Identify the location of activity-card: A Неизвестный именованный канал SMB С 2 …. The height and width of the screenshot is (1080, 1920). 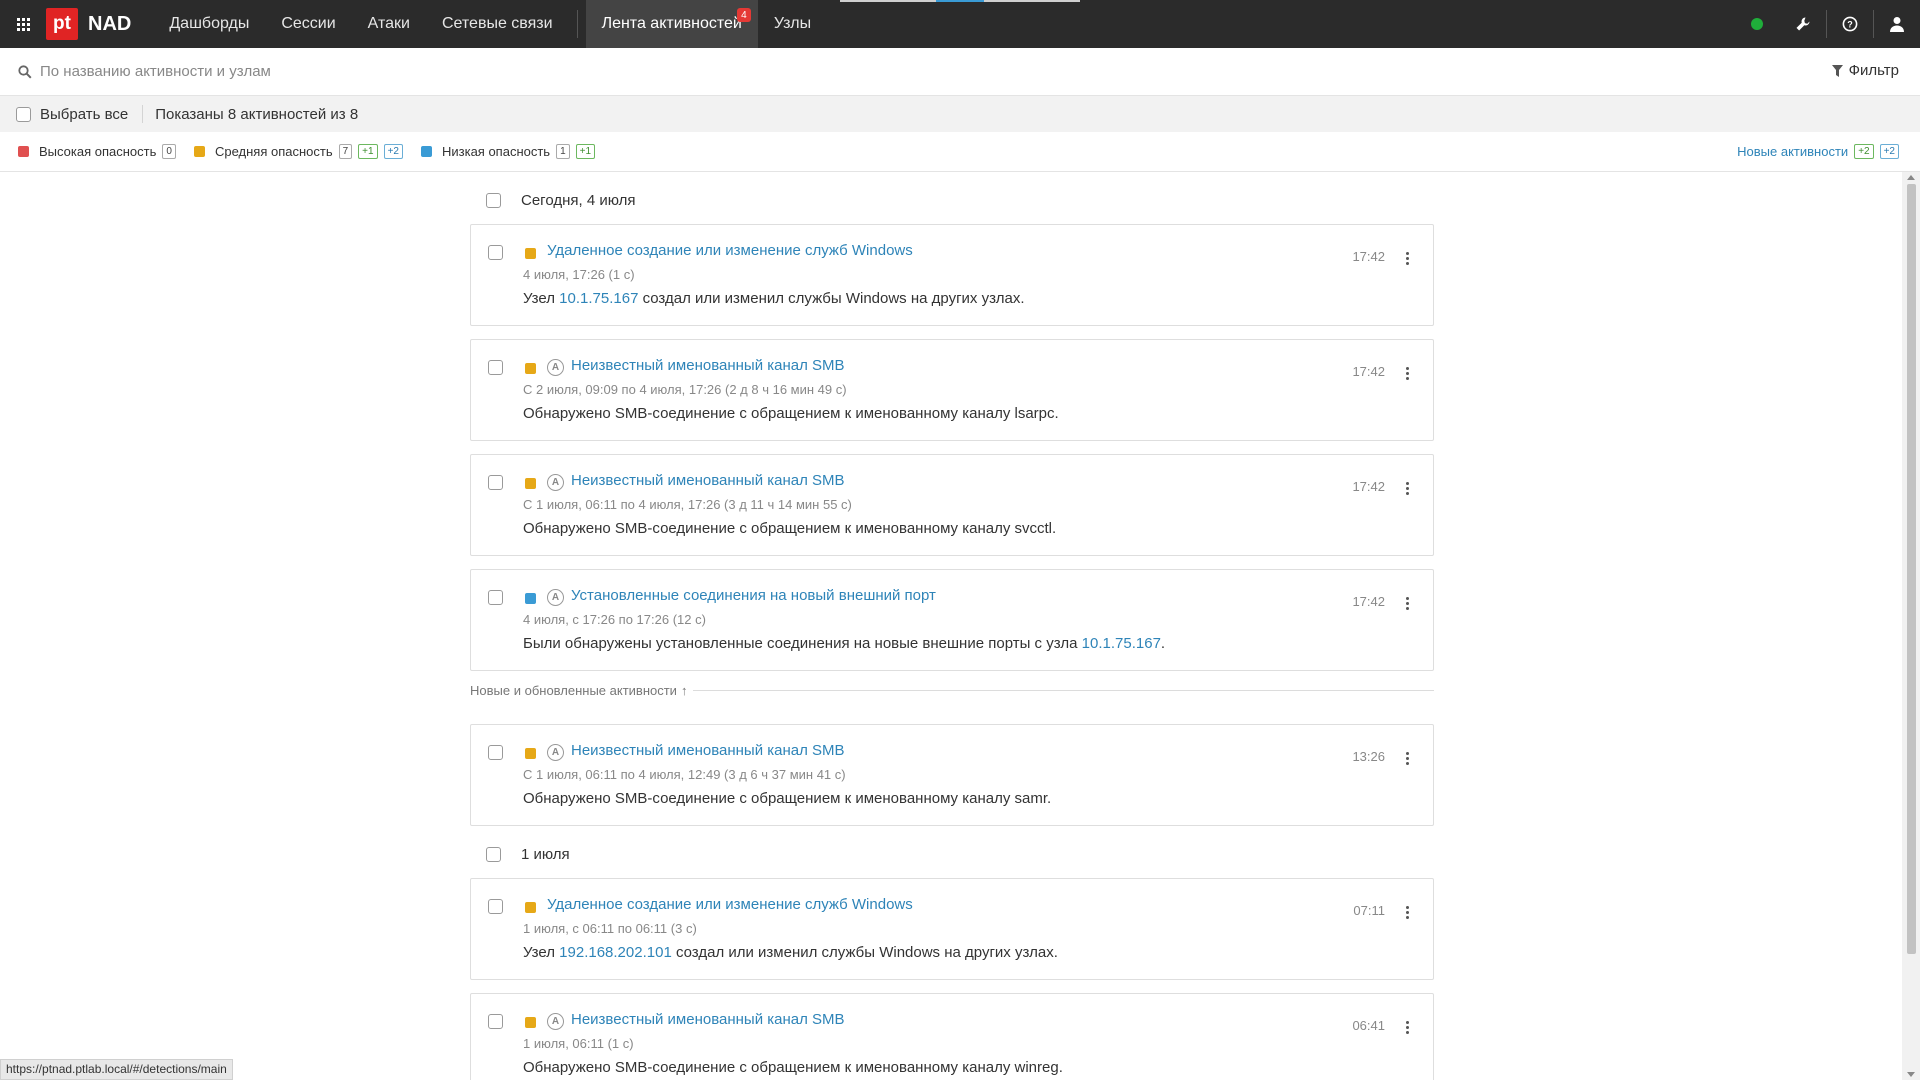
(952, 390).